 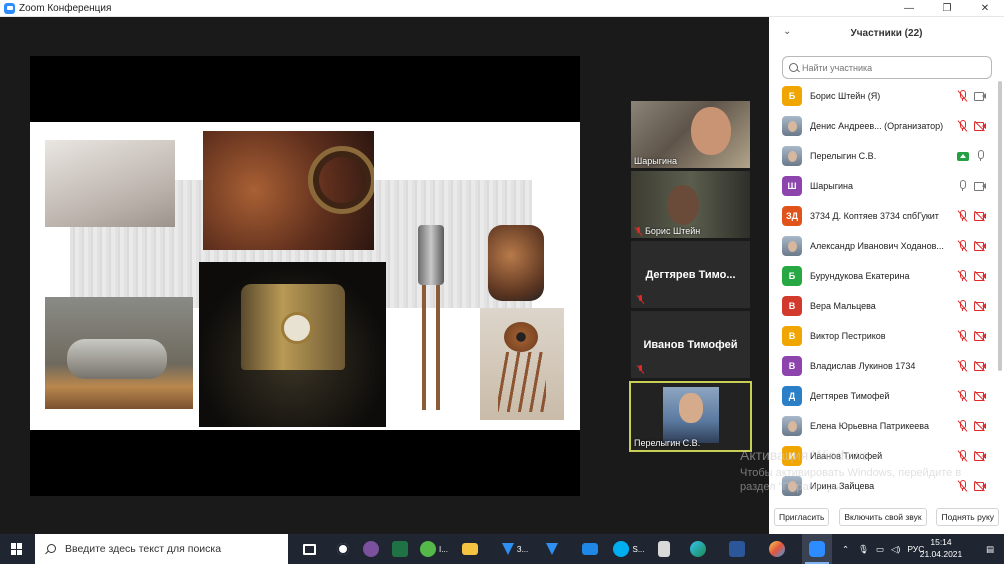 What do you see at coordinates (963, 156) in the screenshot?
I see `screen-share-icon` at bounding box center [963, 156].